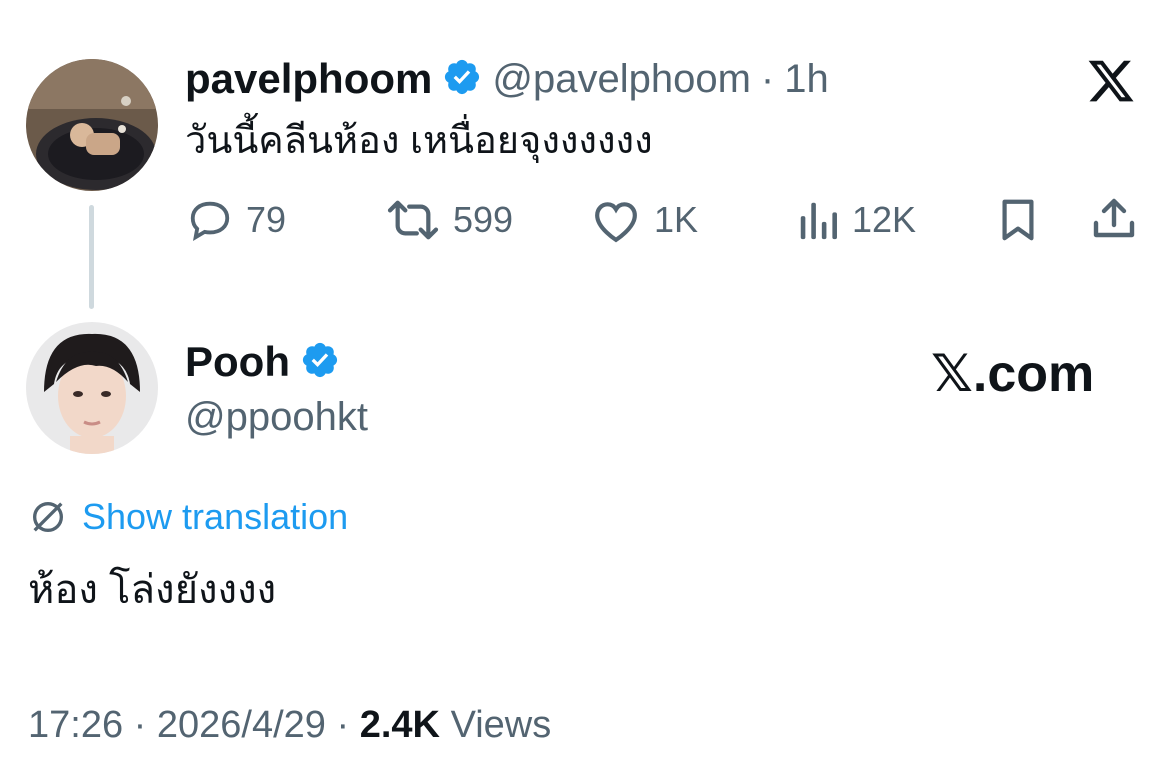 The image size is (1169, 777). I want to click on reply-text: ห้อง โล่งยังงงง, so click(152, 590).